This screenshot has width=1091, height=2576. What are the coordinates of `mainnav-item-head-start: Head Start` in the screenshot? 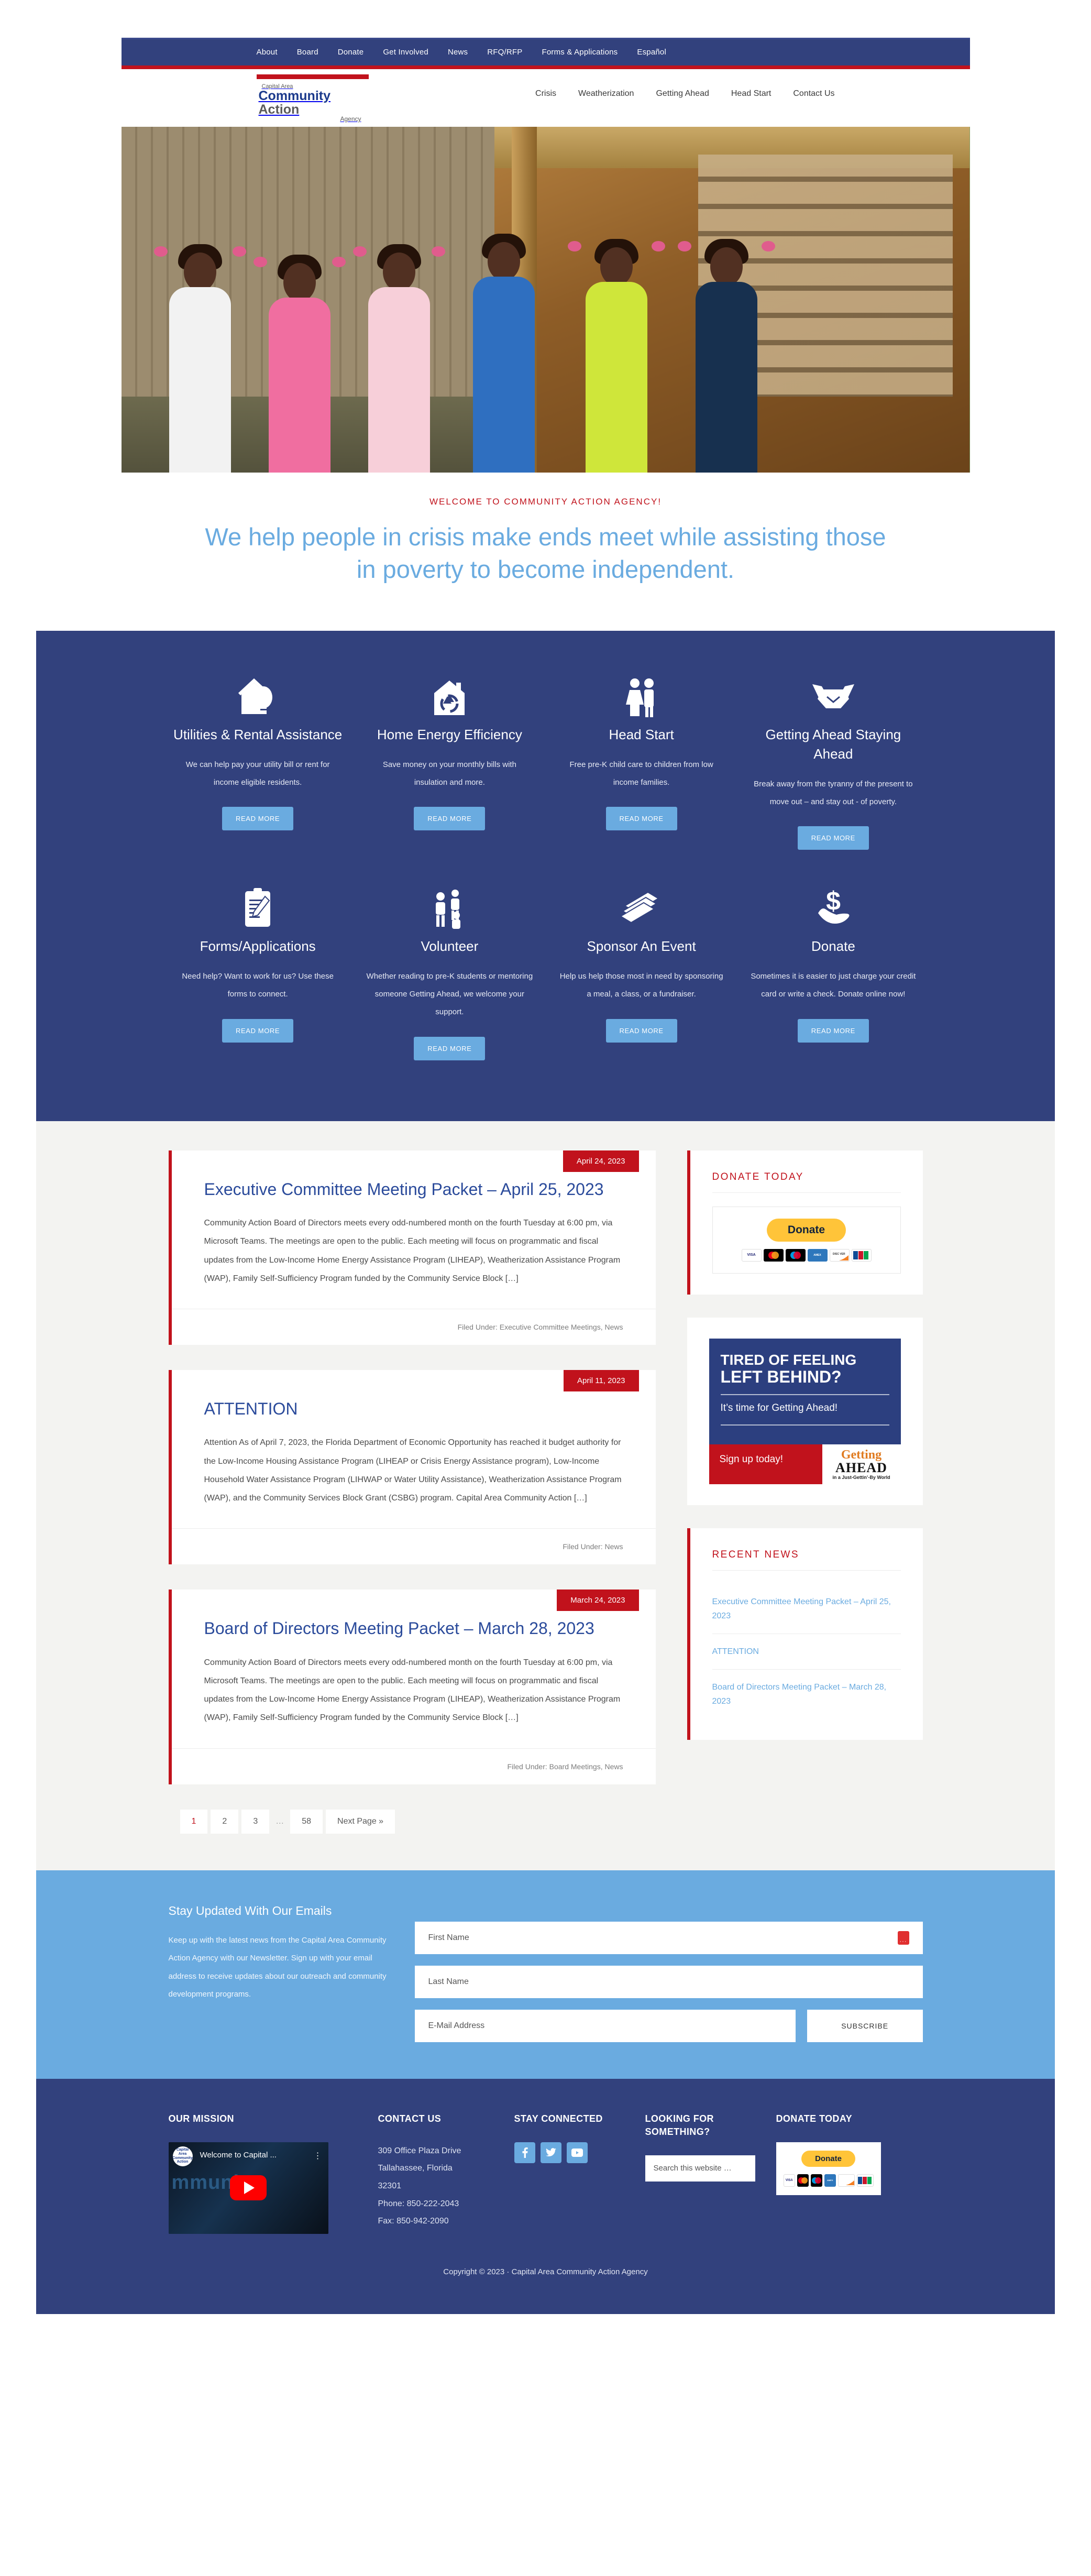 It's located at (751, 93).